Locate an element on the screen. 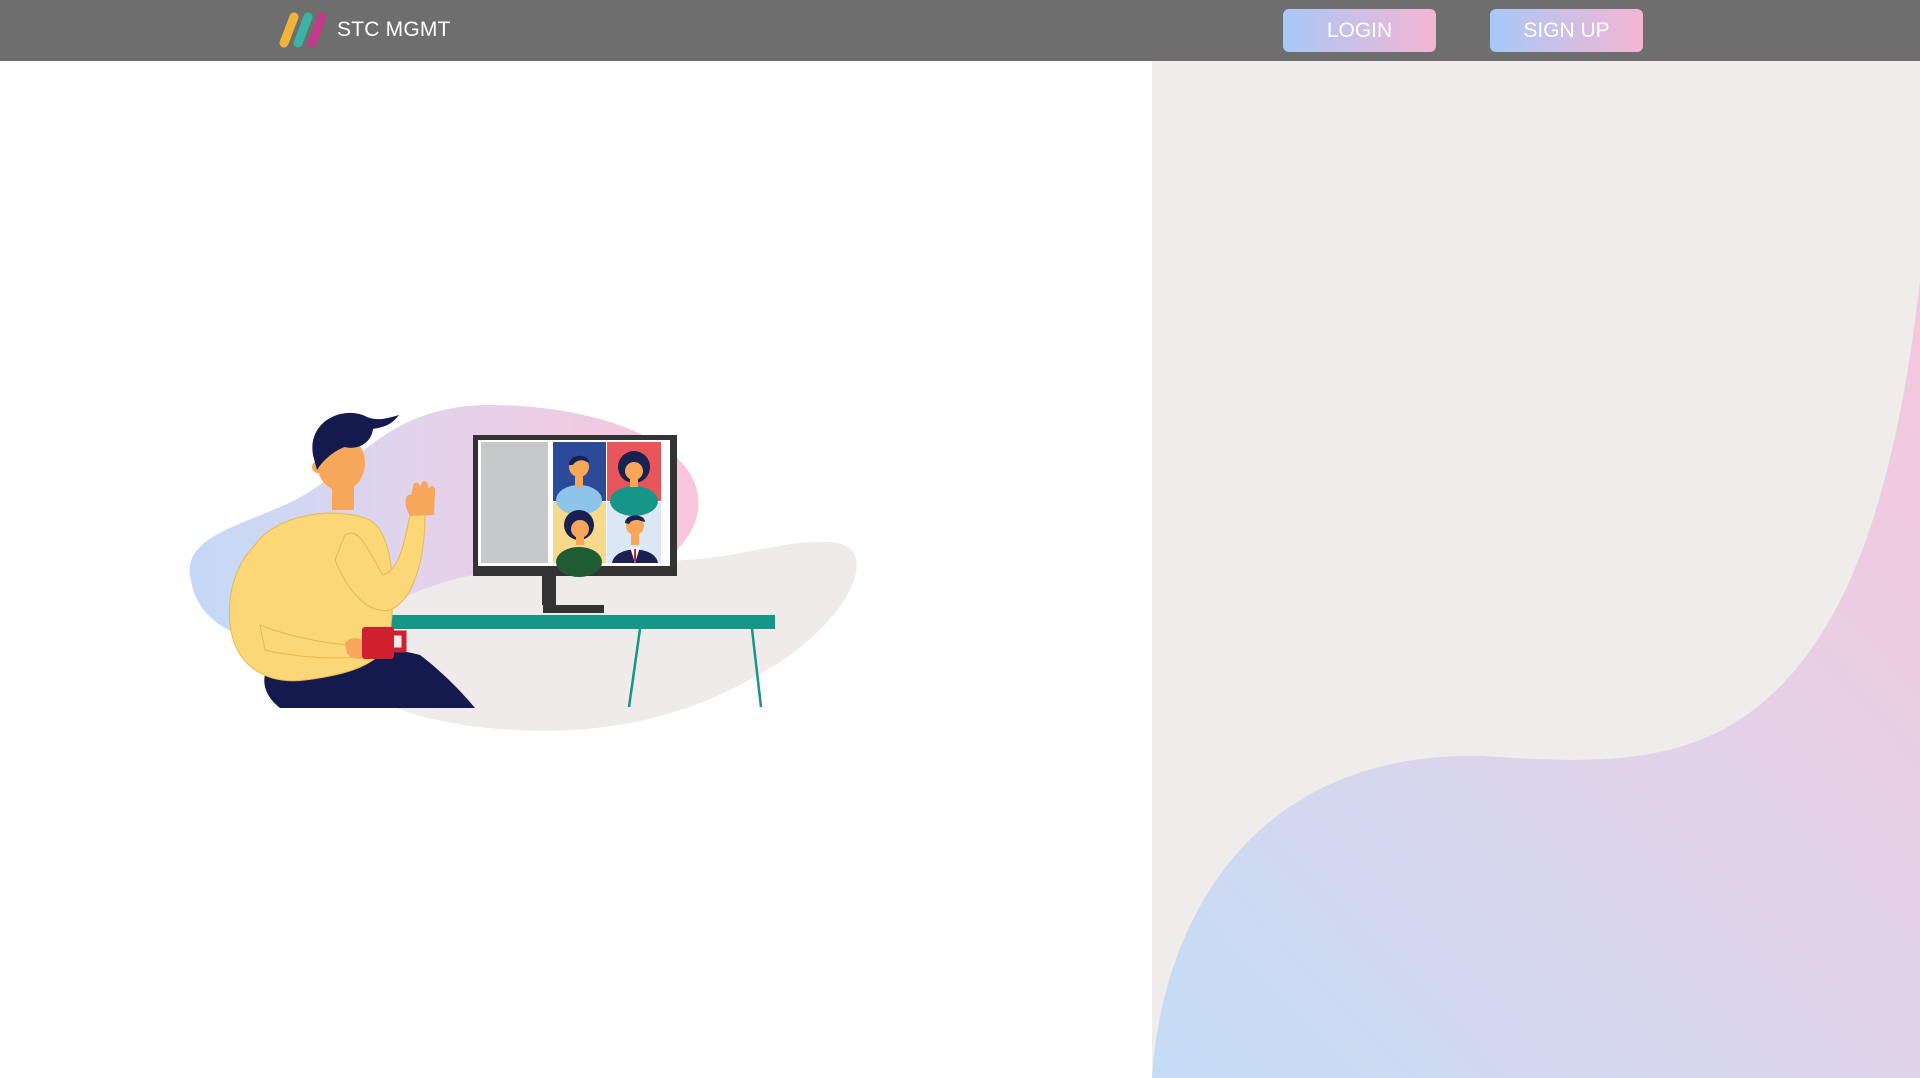 The image size is (1920, 1078). video-conference-illustration-icon is located at coordinates (523, 568).